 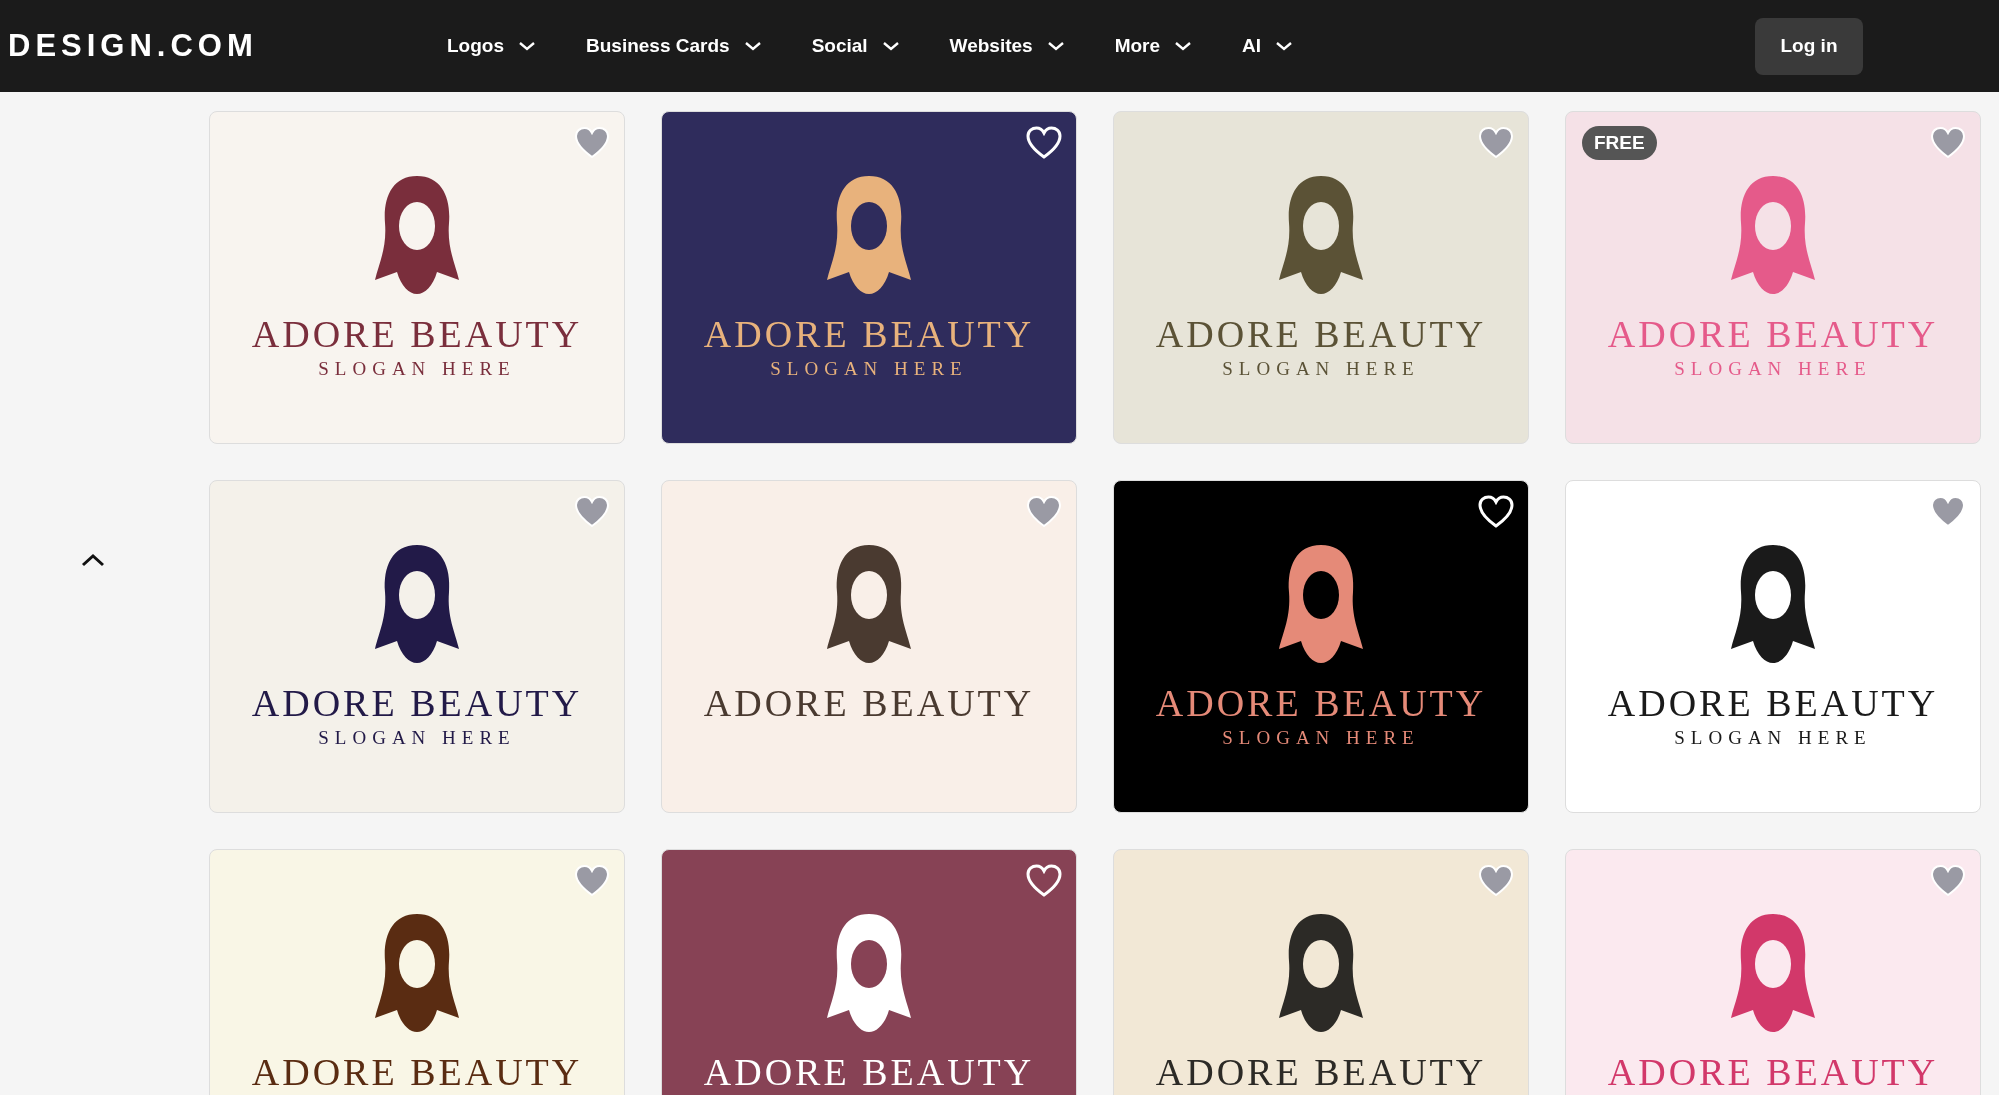 What do you see at coordinates (1007, 46) in the screenshot?
I see `nav-menu: Websites` at bounding box center [1007, 46].